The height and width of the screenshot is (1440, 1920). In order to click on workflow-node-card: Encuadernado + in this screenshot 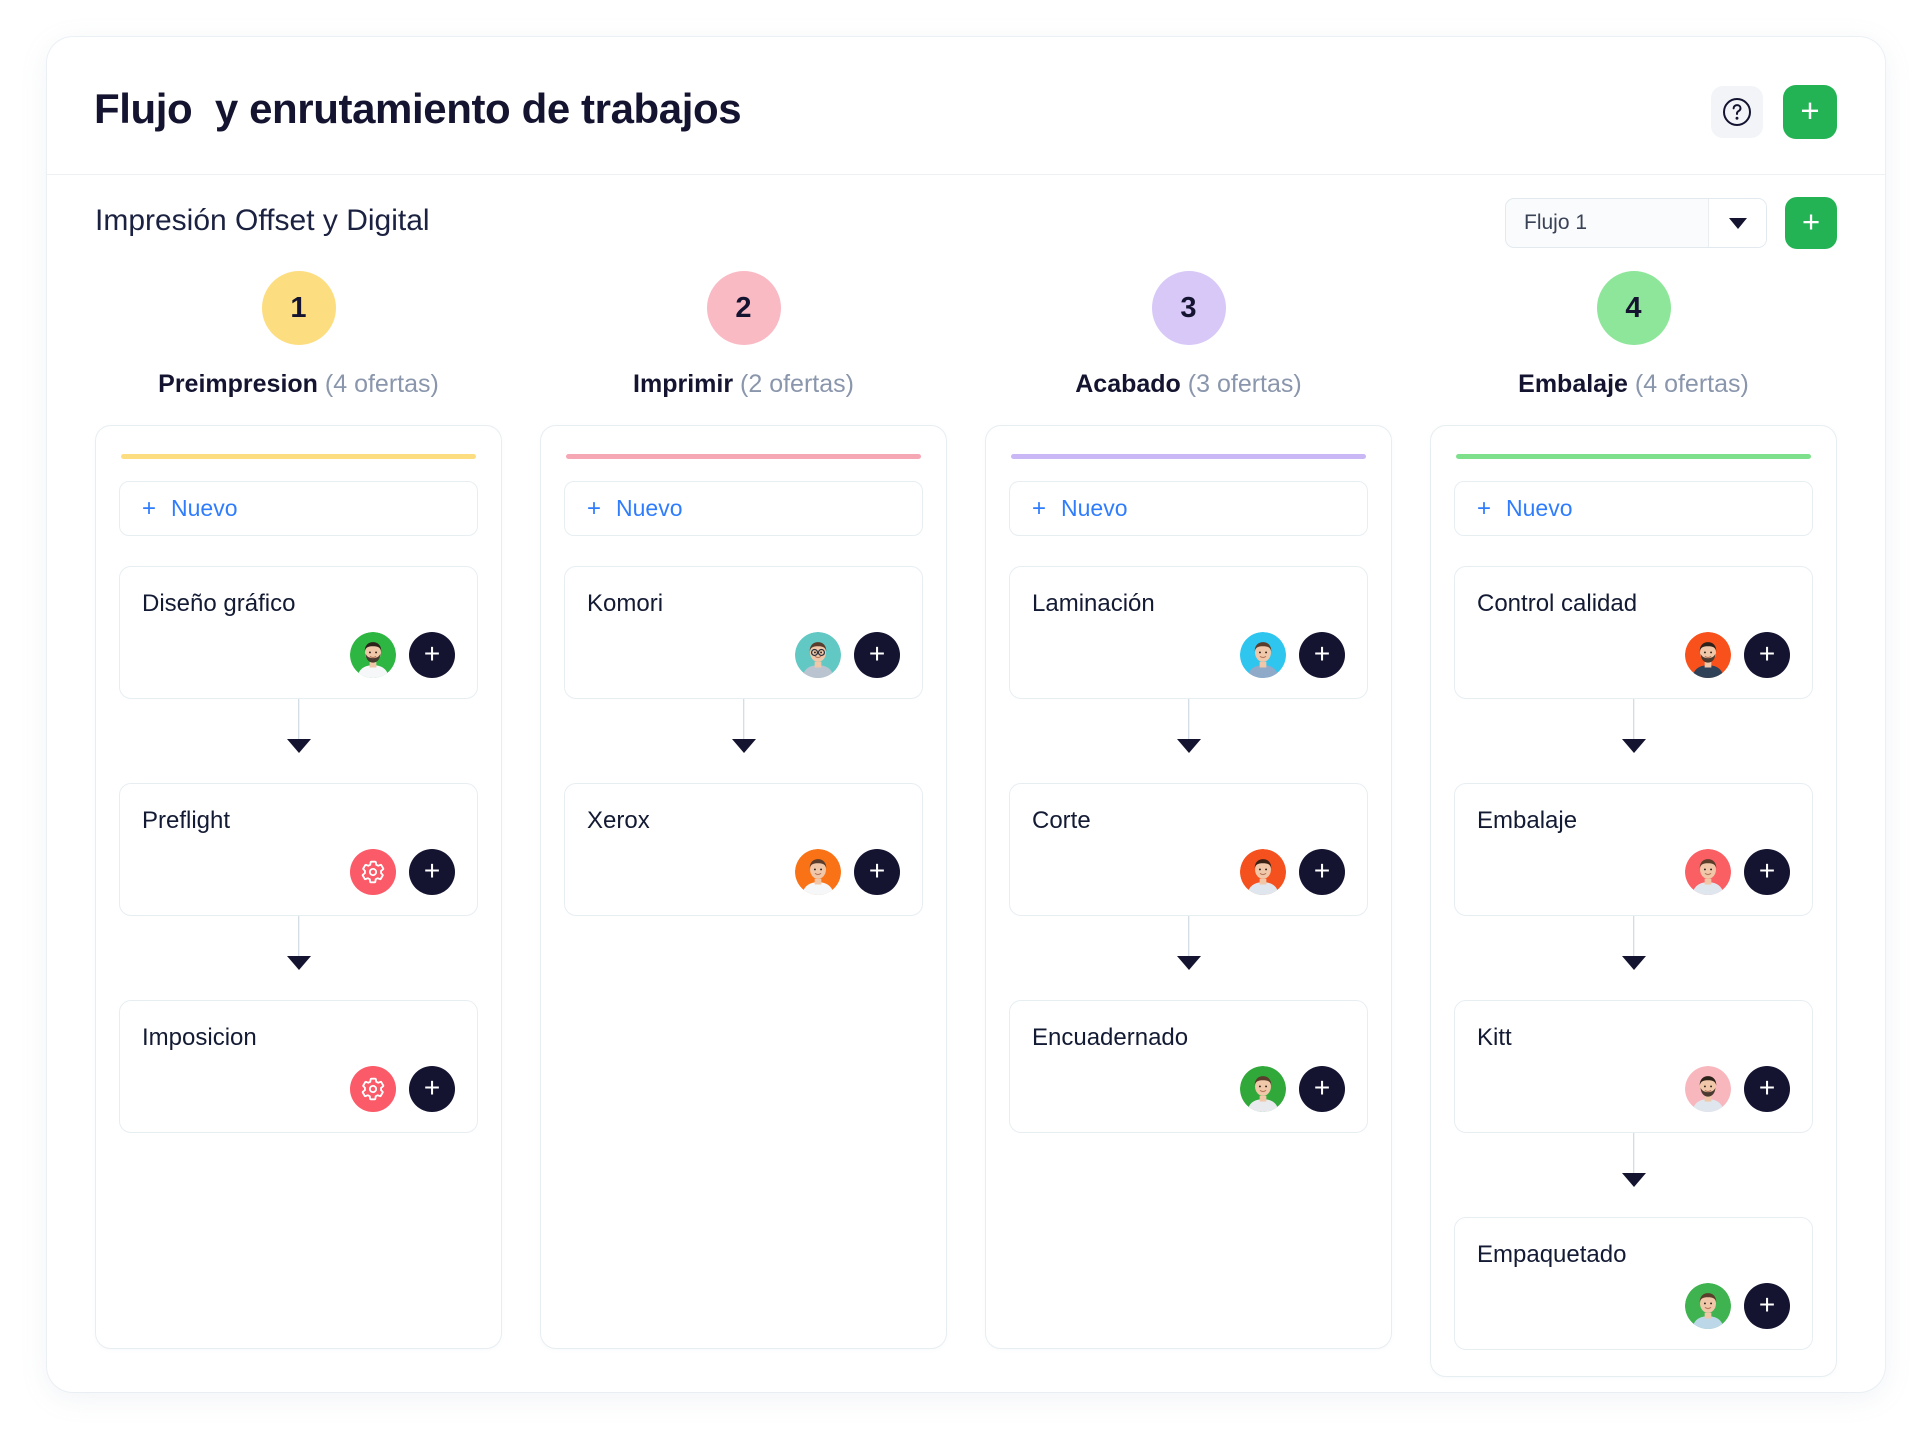, I will do `click(1188, 1066)`.